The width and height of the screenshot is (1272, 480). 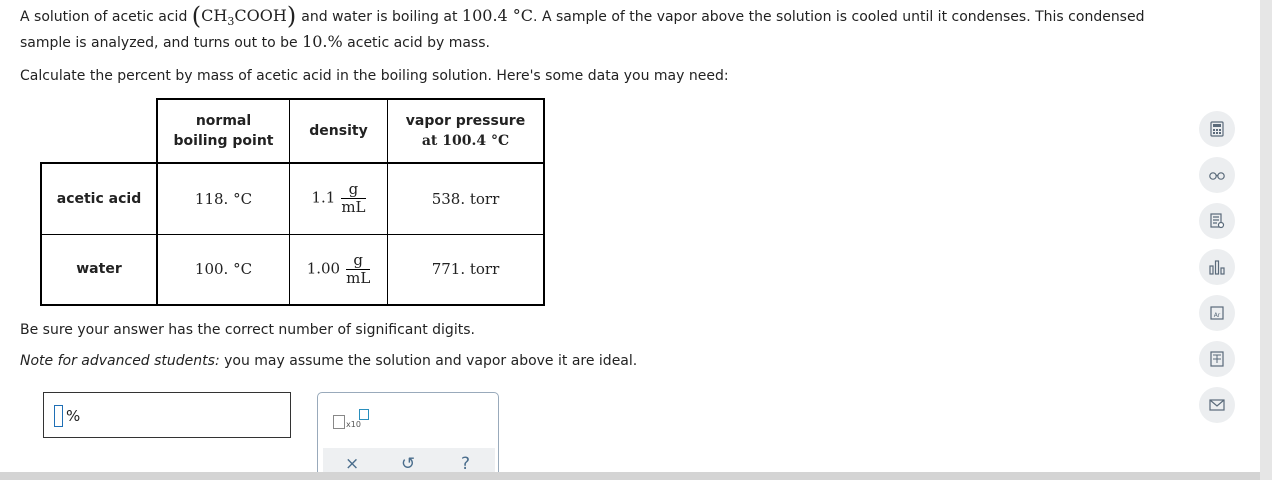 What do you see at coordinates (99, 269) in the screenshot?
I see `row-label-water: water` at bounding box center [99, 269].